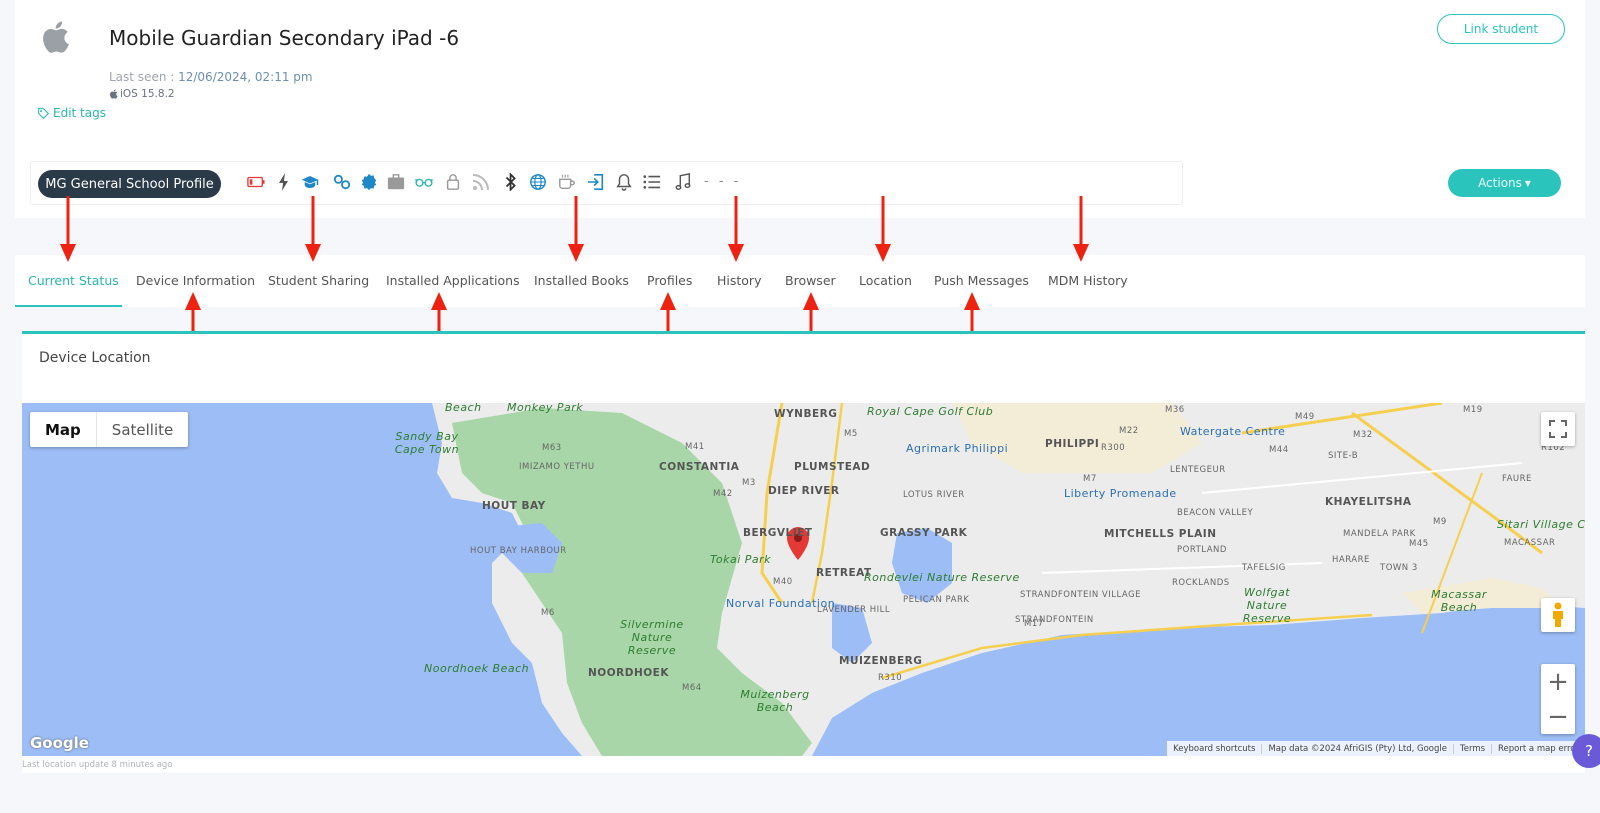 The height and width of the screenshot is (813, 1600). Describe the element at coordinates (930, 411) in the screenshot. I see `map-poi-label: Royal Cape Golf Club` at that location.